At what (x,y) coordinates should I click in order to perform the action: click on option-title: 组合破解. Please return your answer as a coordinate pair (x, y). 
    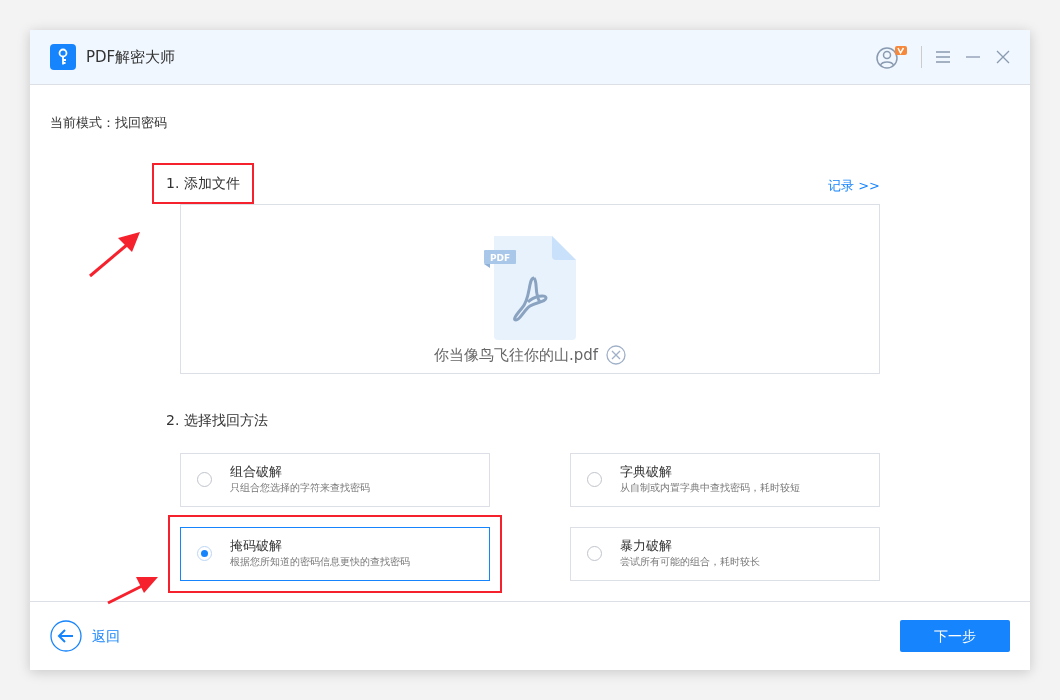
    Looking at the image, I should click on (256, 472).